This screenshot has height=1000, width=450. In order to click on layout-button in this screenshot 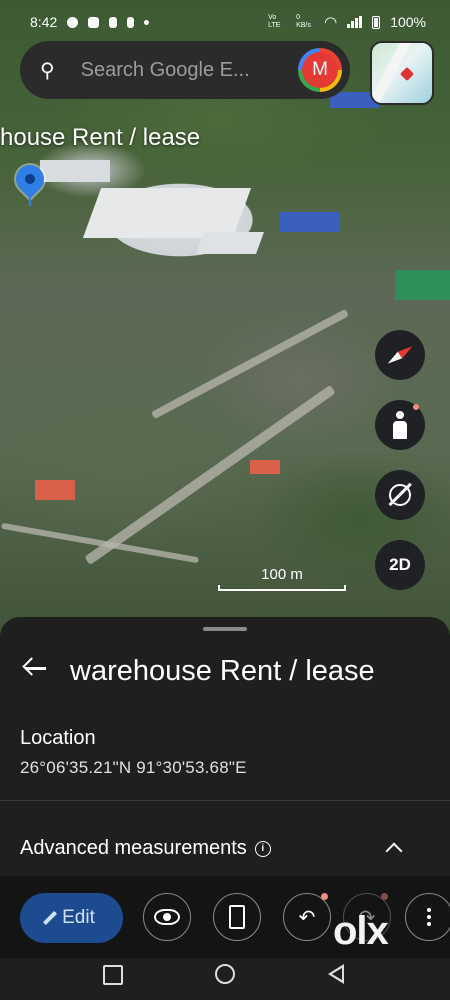, I will do `click(237, 917)`.